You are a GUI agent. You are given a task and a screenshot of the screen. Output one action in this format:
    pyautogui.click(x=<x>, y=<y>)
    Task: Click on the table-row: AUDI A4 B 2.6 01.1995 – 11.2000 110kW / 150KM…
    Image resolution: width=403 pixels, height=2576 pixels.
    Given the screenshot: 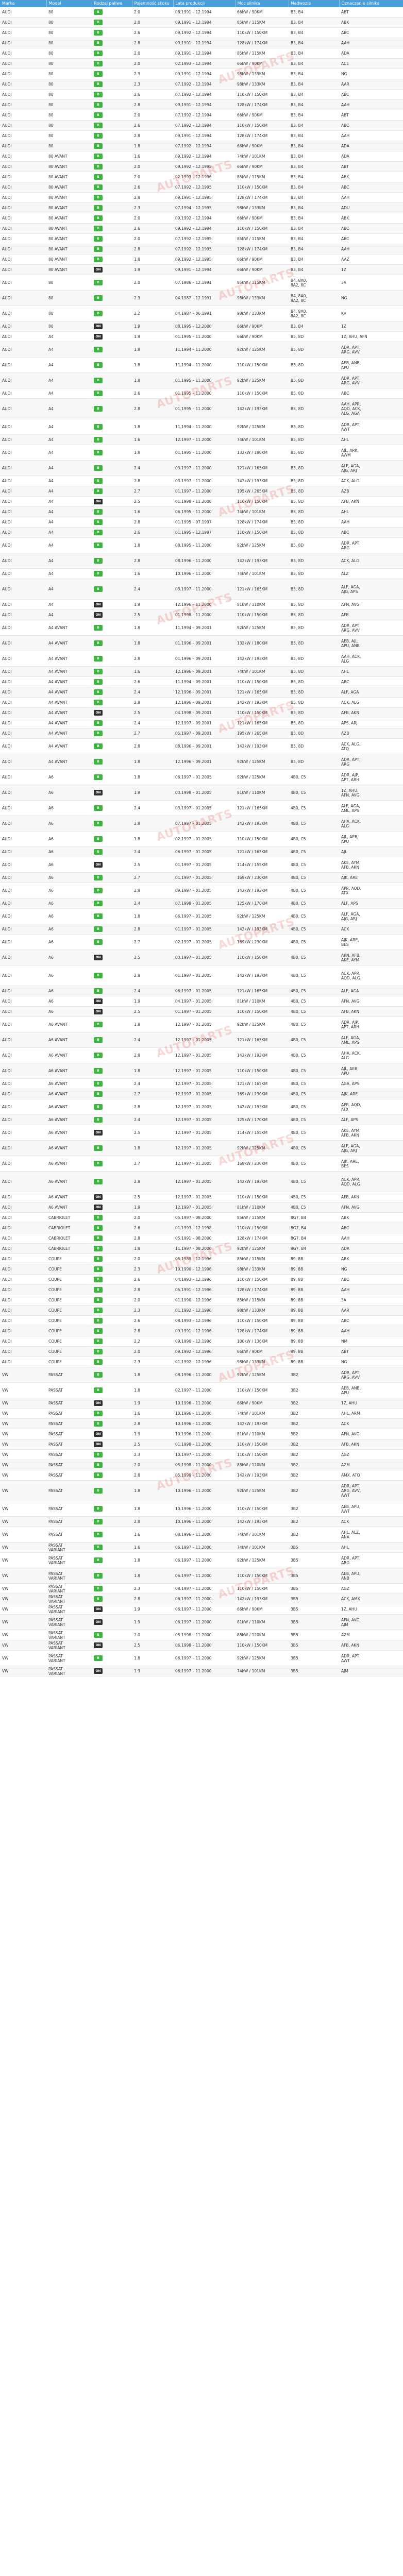 What is the action you would take?
    pyautogui.click(x=202, y=393)
    